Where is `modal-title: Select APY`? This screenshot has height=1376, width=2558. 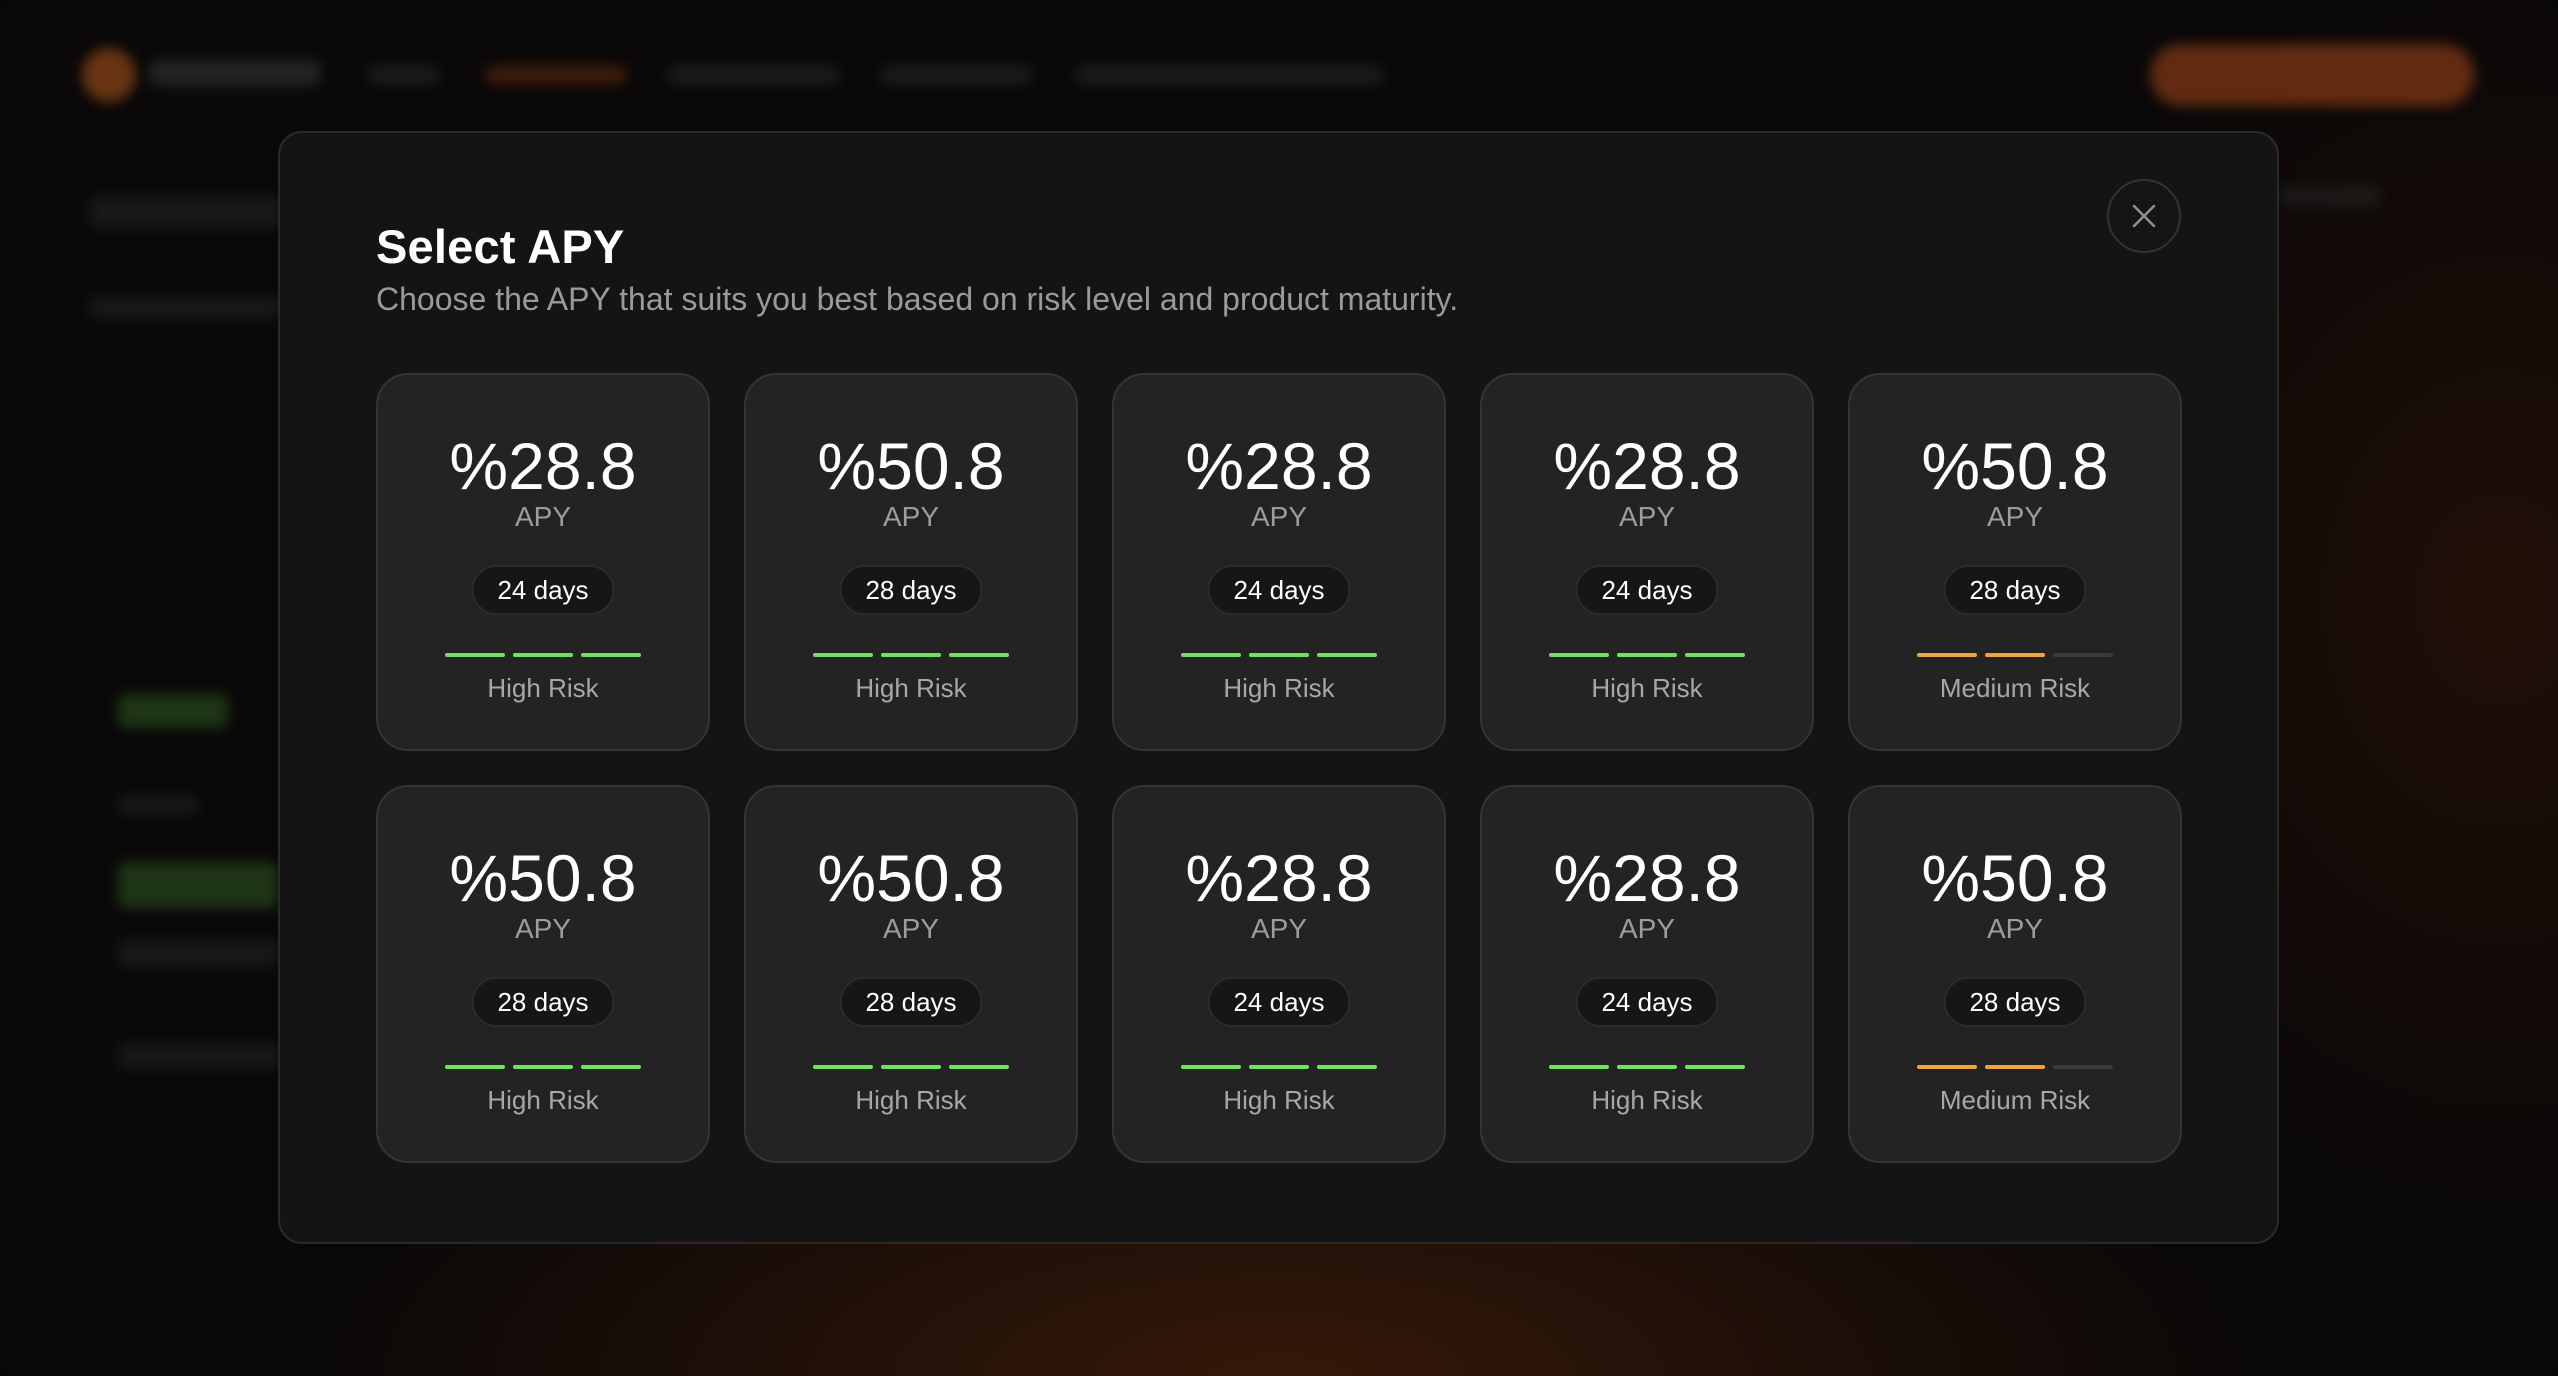
modal-title: Select APY is located at coordinates (500, 246).